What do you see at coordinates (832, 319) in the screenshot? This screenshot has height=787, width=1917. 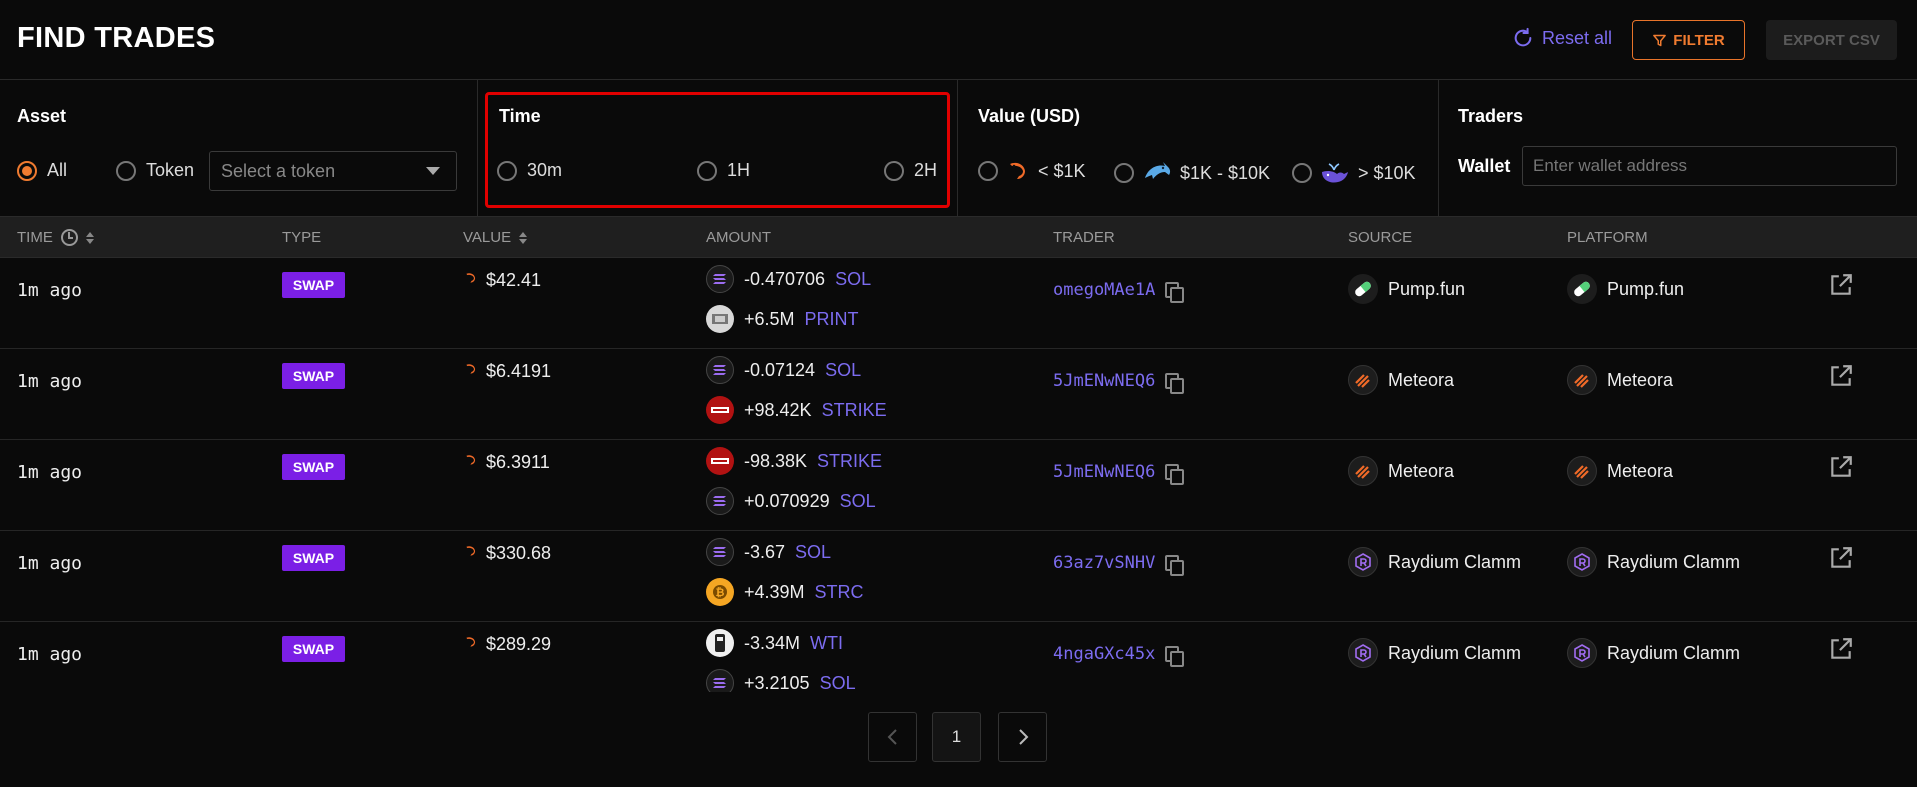 I see `token-symbol: PRINT` at bounding box center [832, 319].